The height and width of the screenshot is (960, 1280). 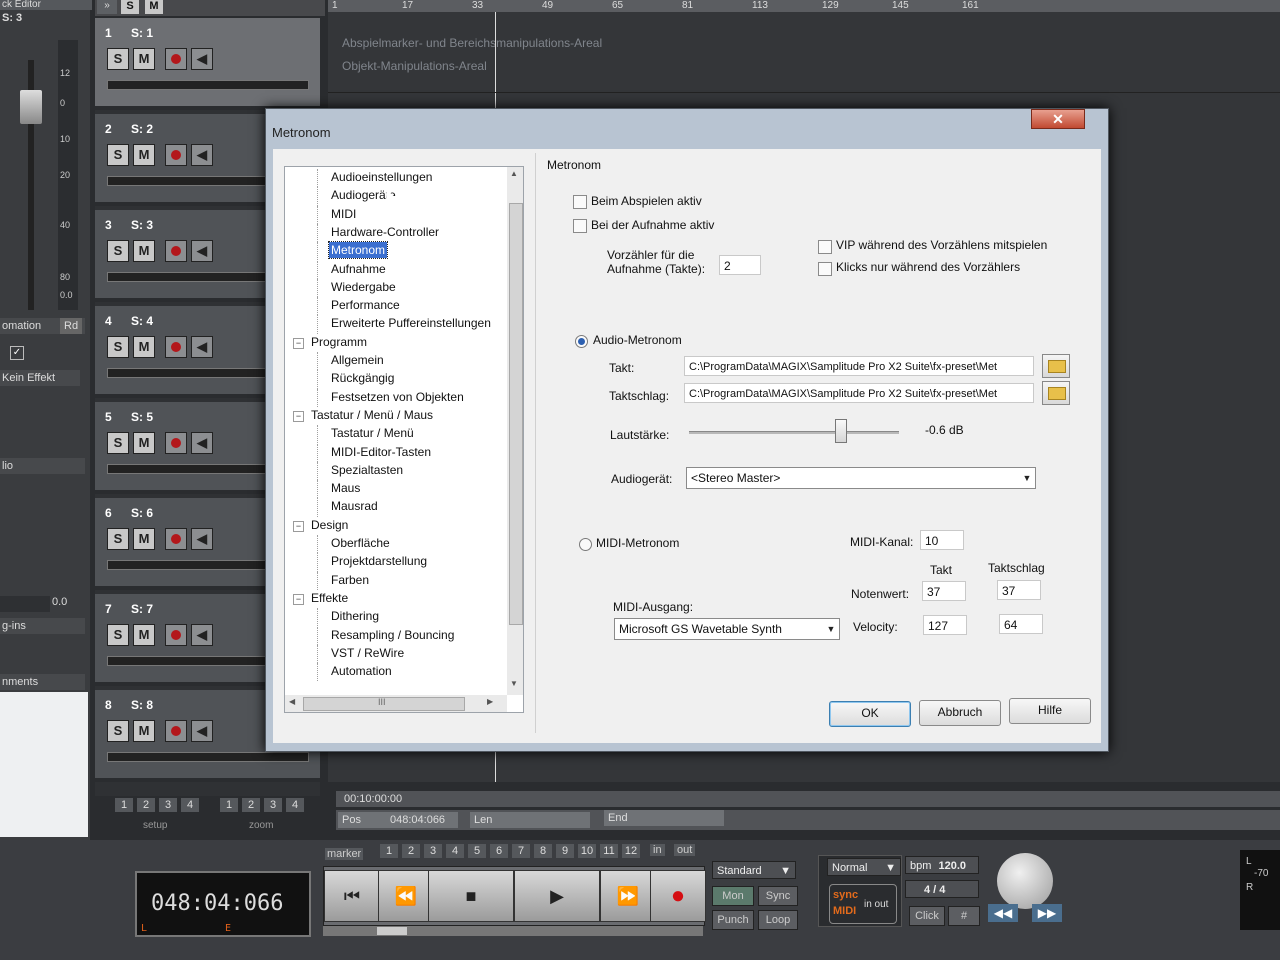 I want to click on marker-button: 10, so click(x=587, y=851).